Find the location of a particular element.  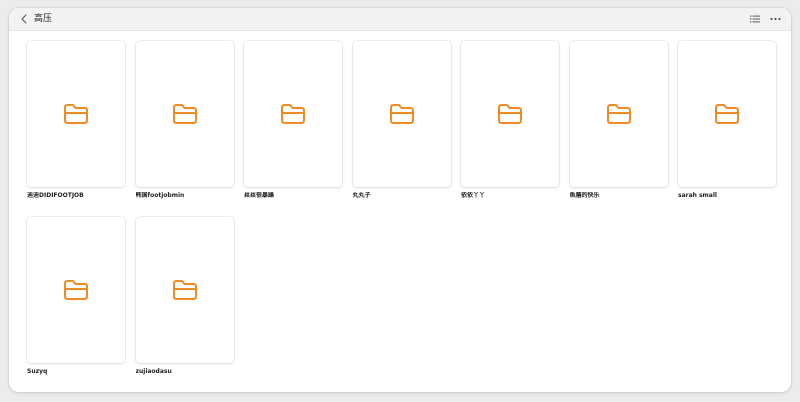

folder-name: 鱼膳的快乐 is located at coordinates (584, 195).